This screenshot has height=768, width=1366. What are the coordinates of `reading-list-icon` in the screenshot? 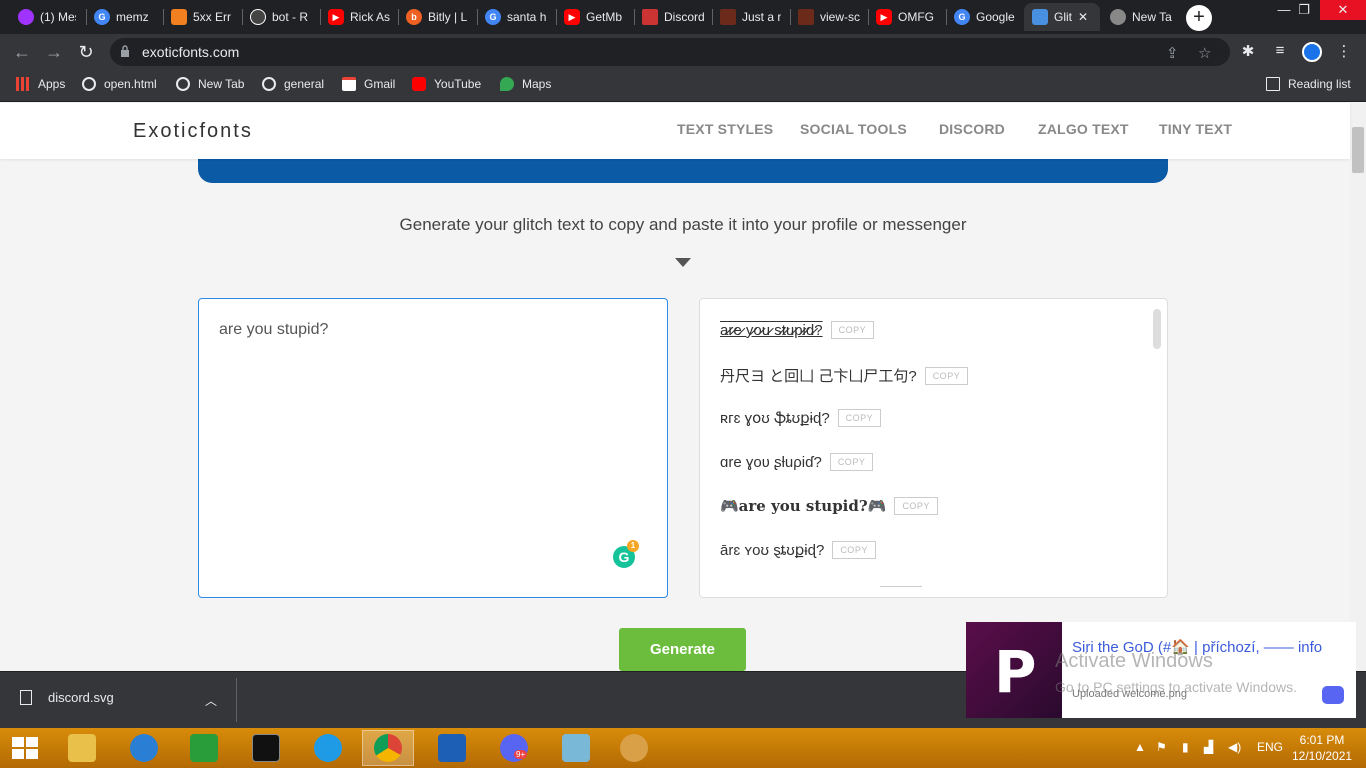 It's located at (1273, 84).